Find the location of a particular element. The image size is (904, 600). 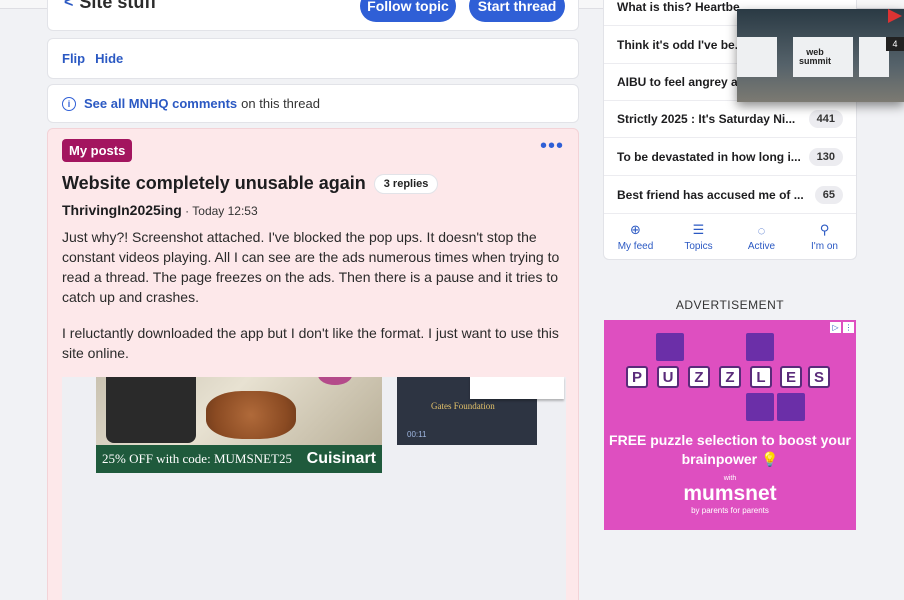

nav-topics: ☰ Topics is located at coordinates (698, 237).